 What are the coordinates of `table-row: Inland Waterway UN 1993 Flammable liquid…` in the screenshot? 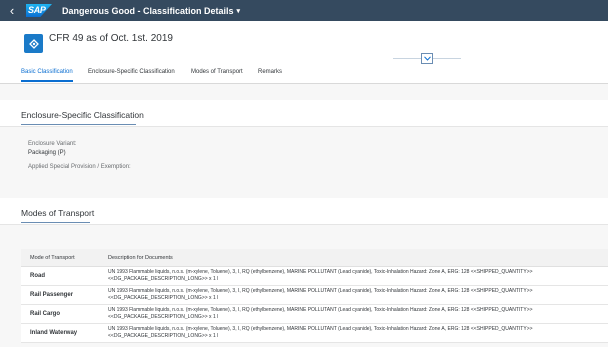 It's located at (314, 333).